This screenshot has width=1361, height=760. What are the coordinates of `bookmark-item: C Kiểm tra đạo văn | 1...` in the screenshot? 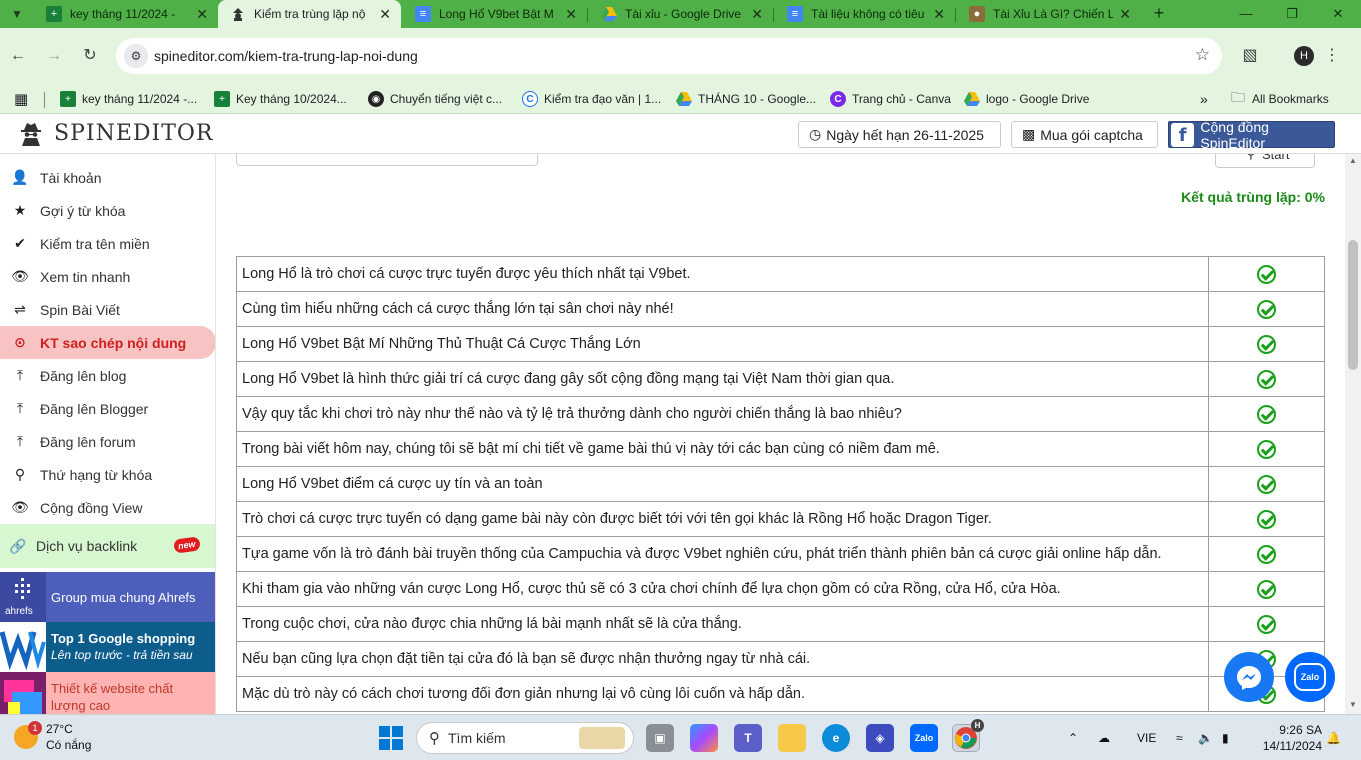 It's located at (591, 99).